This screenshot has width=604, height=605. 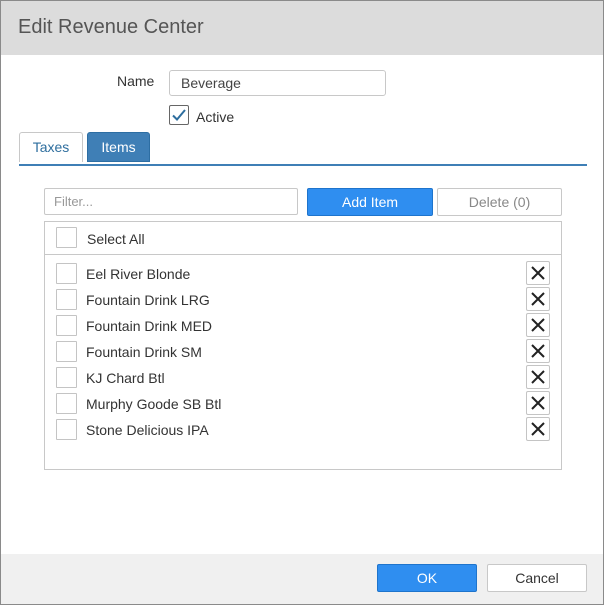 I want to click on tab-items: Items, so click(x=118, y=147).